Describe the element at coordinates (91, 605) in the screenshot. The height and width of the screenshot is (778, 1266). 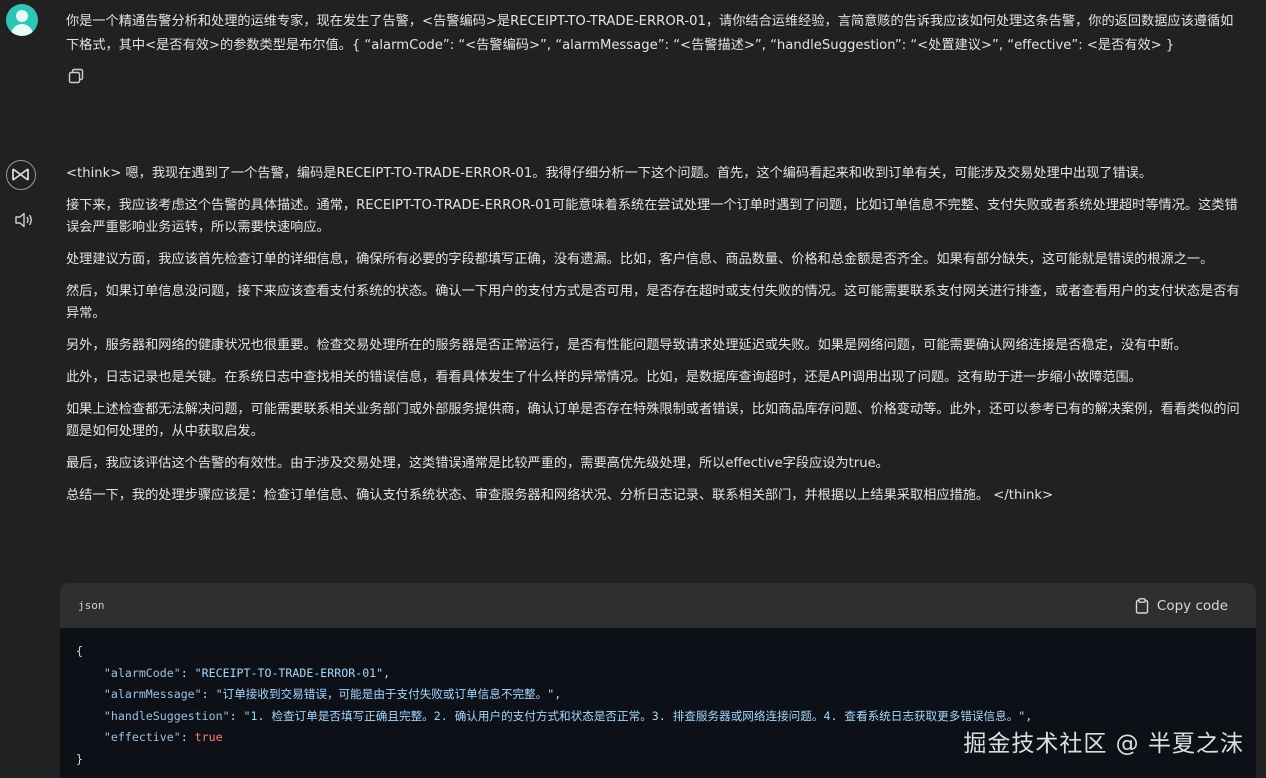
I see `code-language-label: json` at that location.